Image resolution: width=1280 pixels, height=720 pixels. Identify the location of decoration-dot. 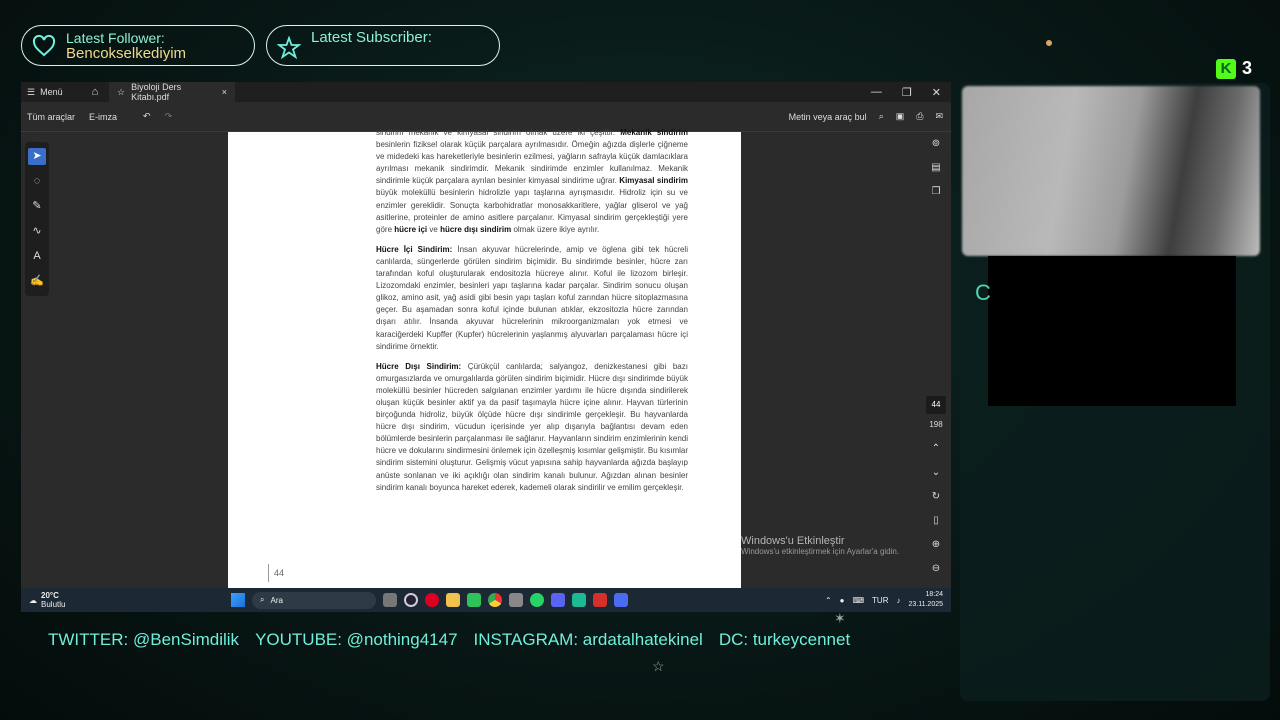
(1049, 43).